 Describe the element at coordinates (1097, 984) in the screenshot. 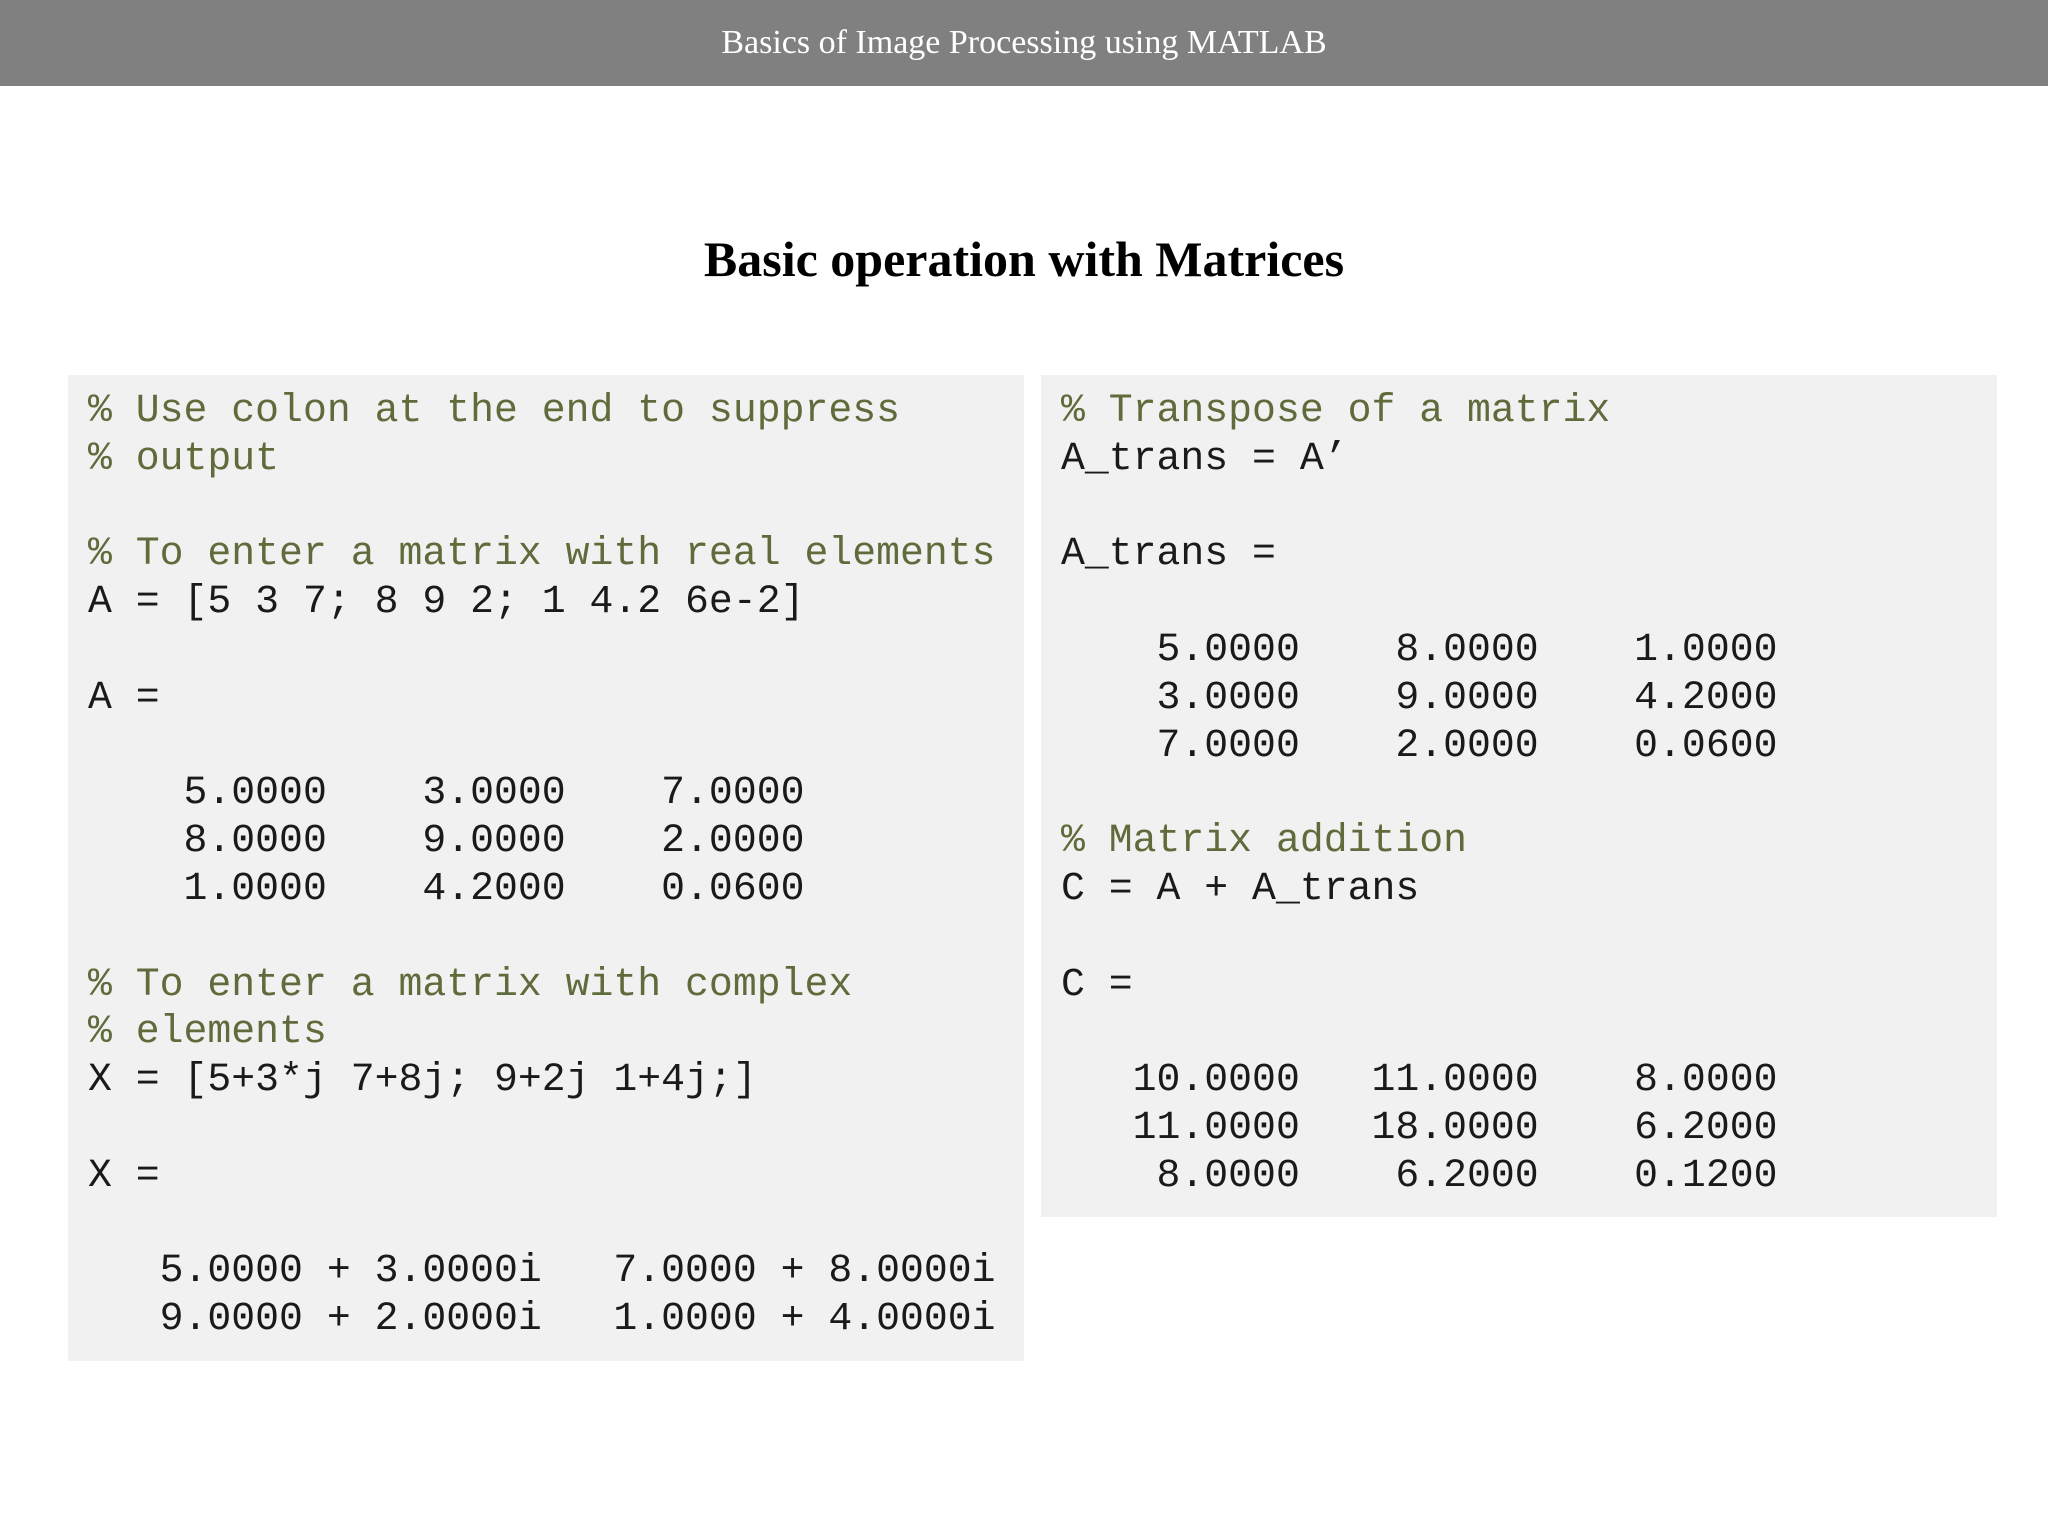

I see `code-line: C =` at that location.